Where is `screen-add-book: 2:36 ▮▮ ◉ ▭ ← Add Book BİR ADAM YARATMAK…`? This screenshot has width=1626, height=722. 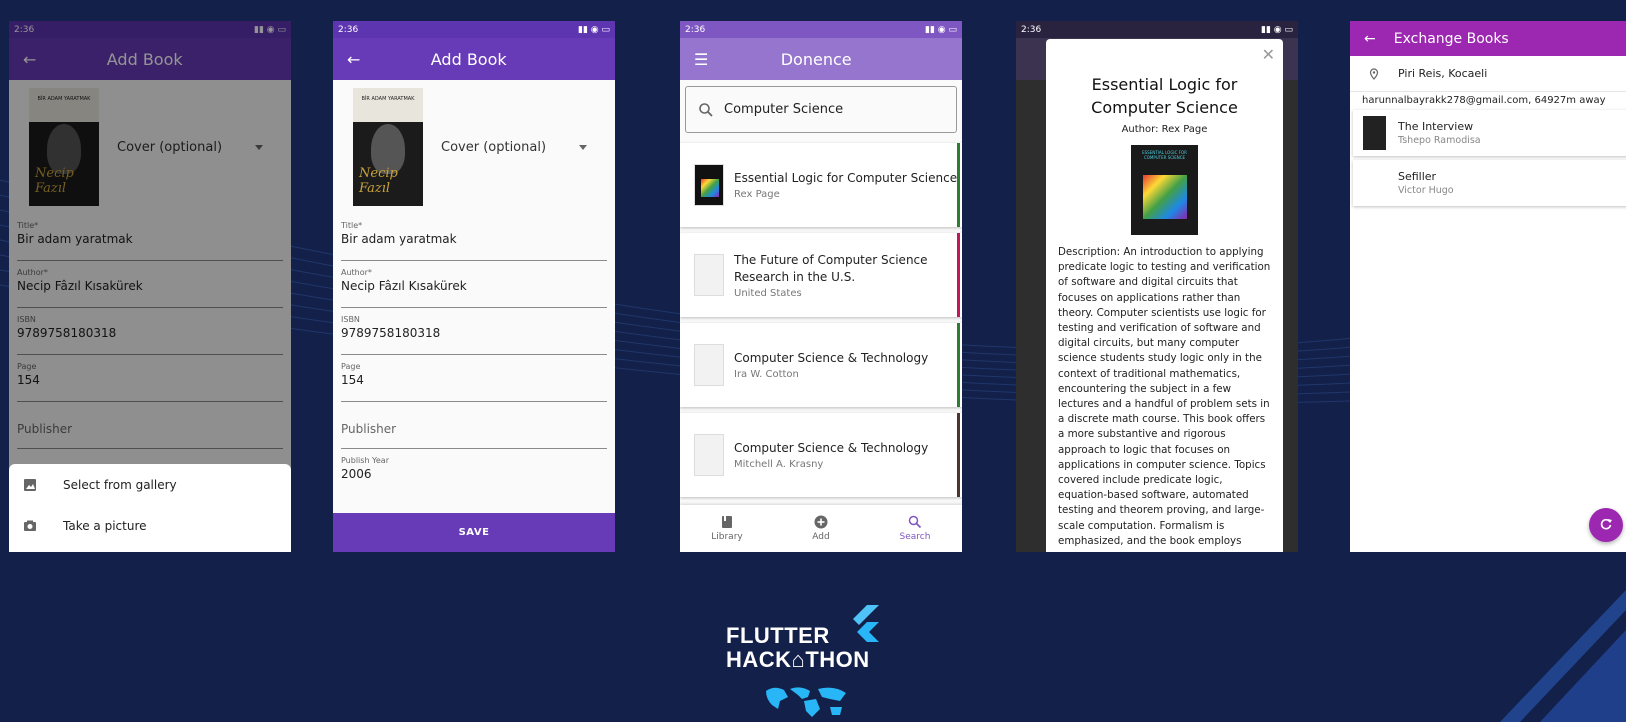 screen-add-book: 2:36 ▮▮ ◉ ▭ ← Add Book BİR ADAM YARATMAK… is located at coordinates (474, 286).